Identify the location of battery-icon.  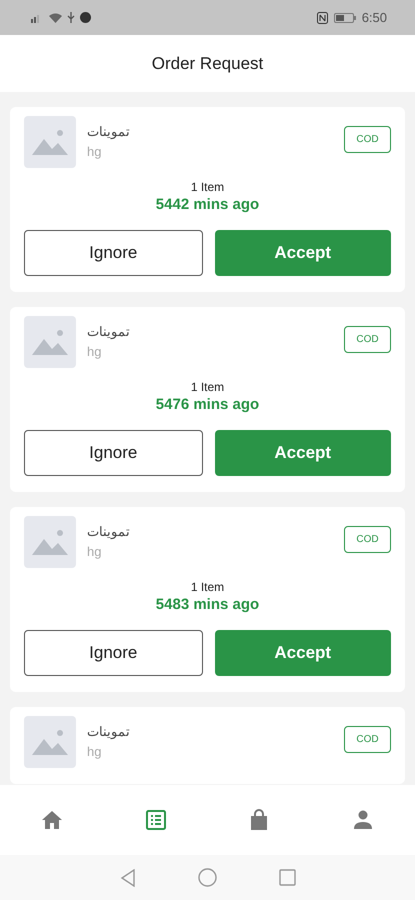
(345, 17).